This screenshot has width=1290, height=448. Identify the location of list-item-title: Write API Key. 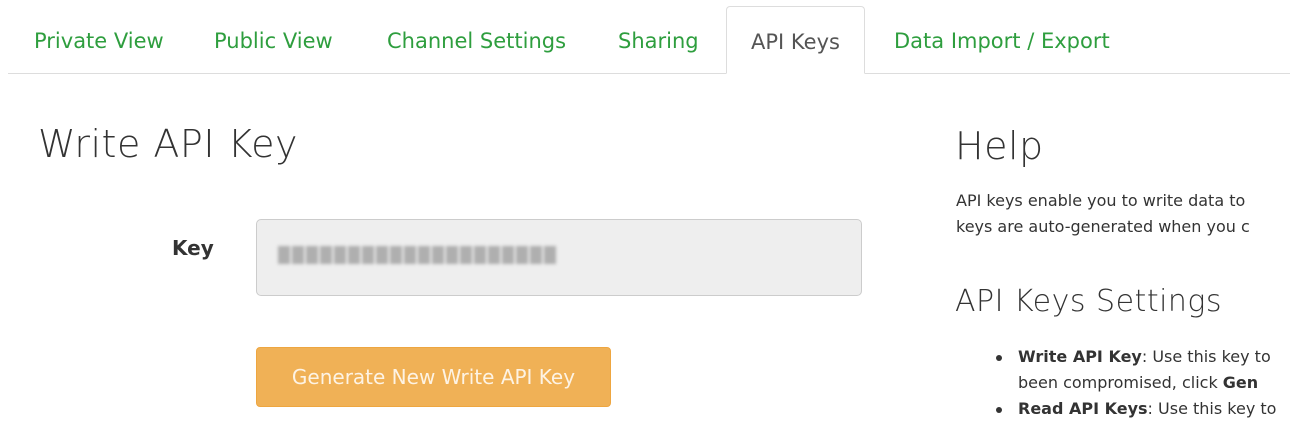
(1080, 356).